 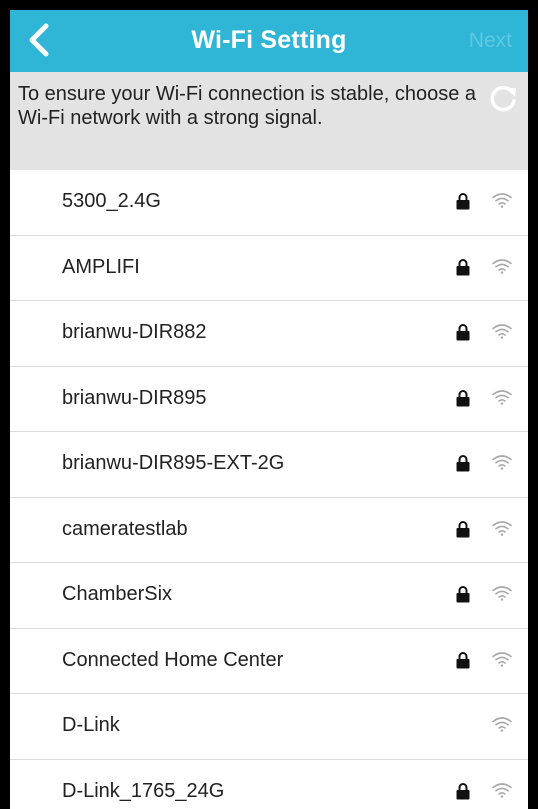 I want to click on page-title: Wi-Fi Setting, so click(x=269, y=40).